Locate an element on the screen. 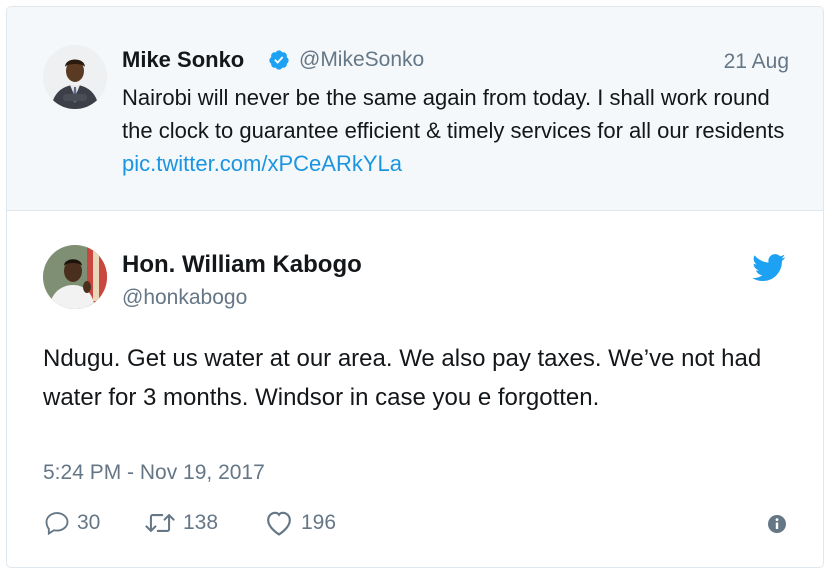  twitter-bird-icon is located at coordinates (769, 268).